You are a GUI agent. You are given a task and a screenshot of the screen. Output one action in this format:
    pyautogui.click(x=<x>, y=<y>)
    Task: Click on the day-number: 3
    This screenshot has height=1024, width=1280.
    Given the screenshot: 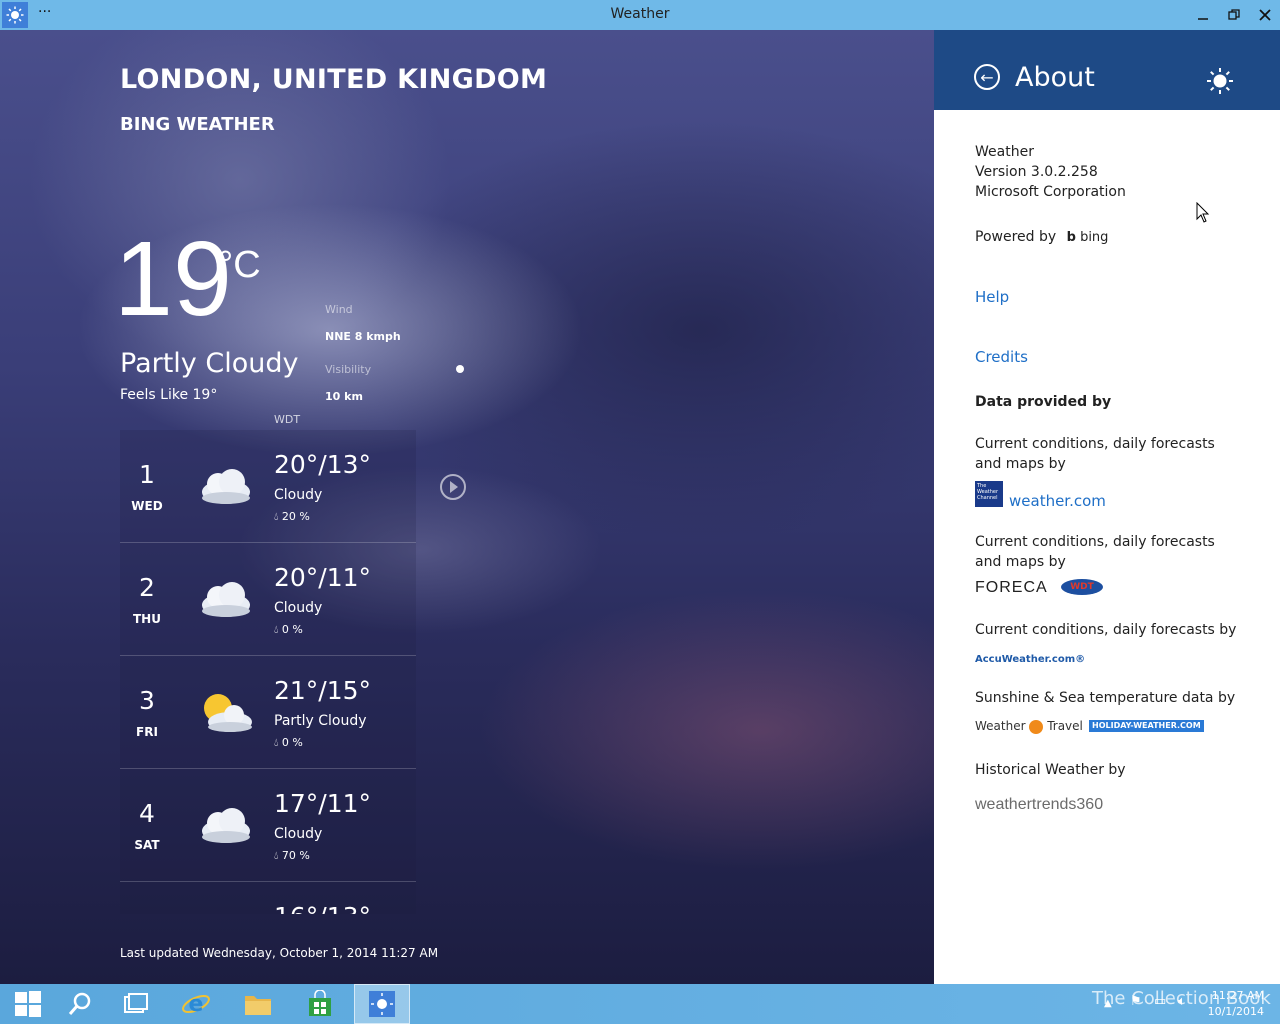 What is the action you would take?
    pyautogui.click(x=147, y=700)
    